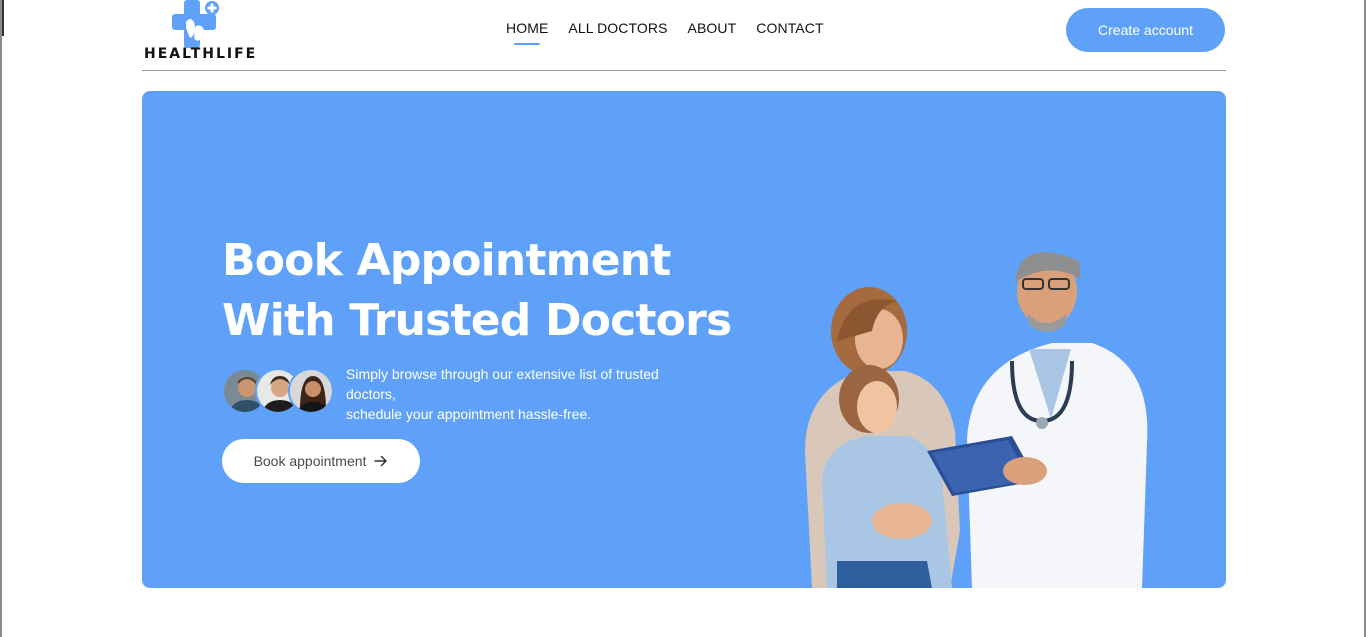 This screenshot has width=1366, height=637. Describe the element at coordinates (381, 461) in the screenshot. I see `arrow-right-icon` at that location.